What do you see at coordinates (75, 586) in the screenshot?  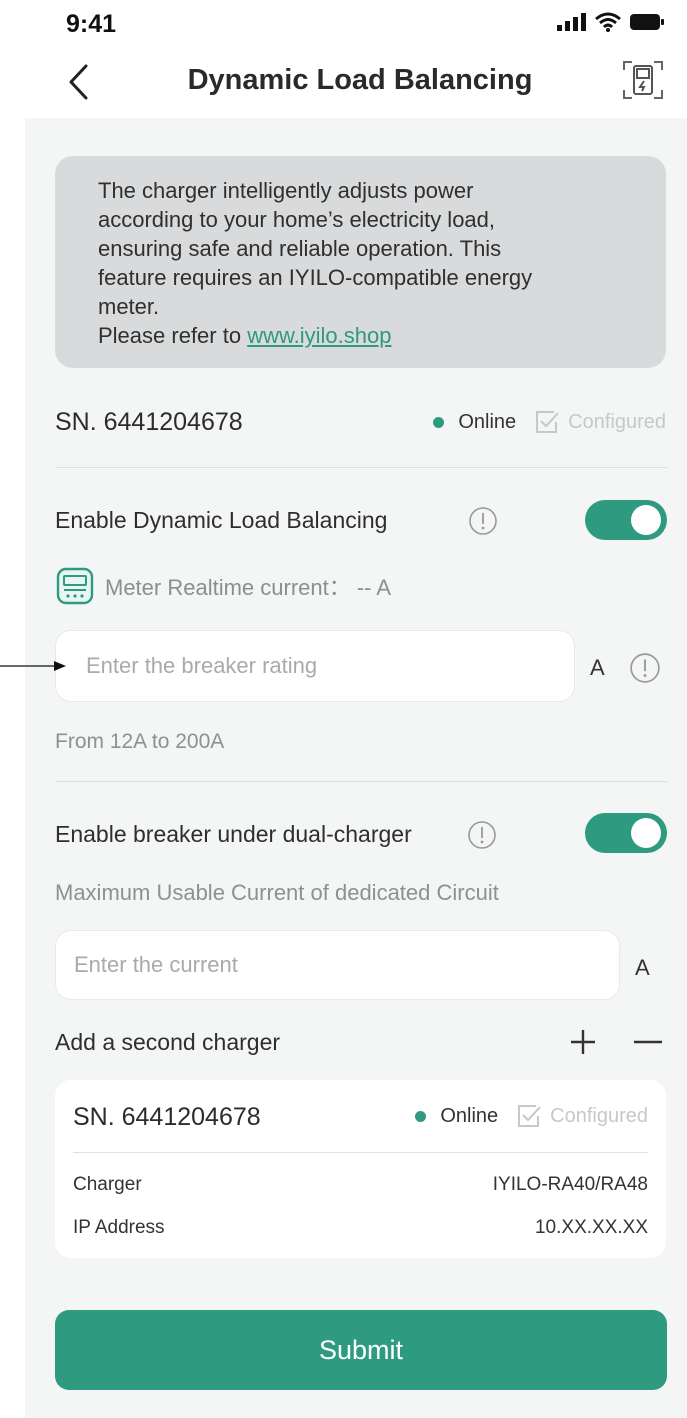 I see `meter-icon` at bounding box center [75, 586].